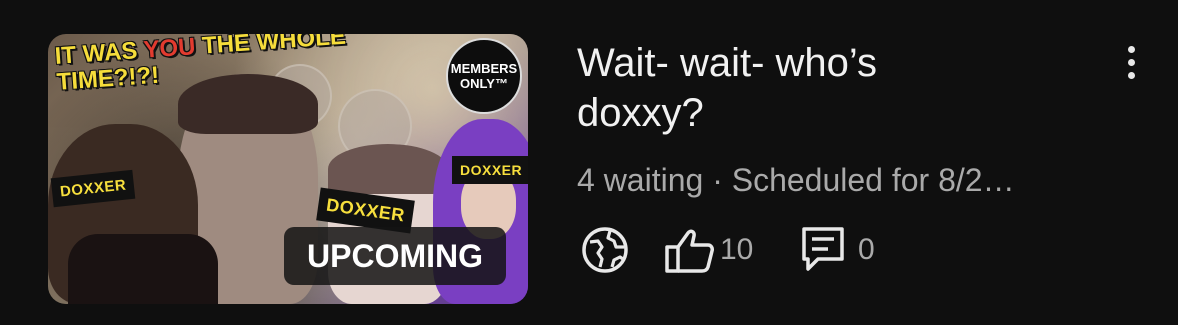 The height and width of the screenshot is (325, 1178). I want to click on like-button: 10, so click(708, 250).